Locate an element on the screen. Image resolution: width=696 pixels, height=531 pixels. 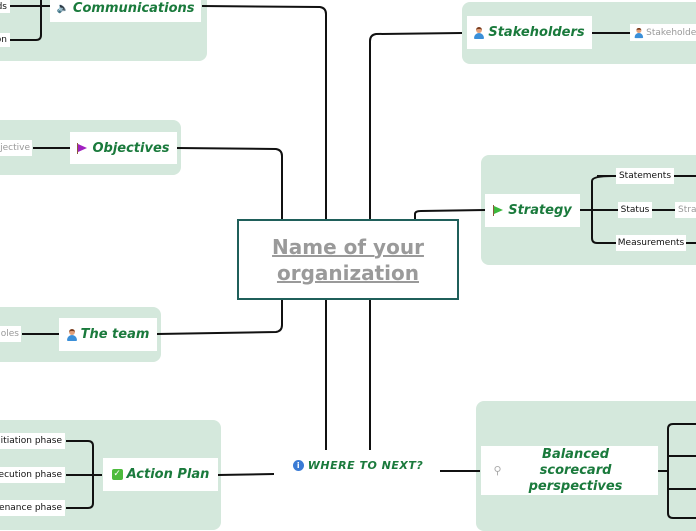
subtopic-label: ntenance phase is located at coordinates (31, 508).